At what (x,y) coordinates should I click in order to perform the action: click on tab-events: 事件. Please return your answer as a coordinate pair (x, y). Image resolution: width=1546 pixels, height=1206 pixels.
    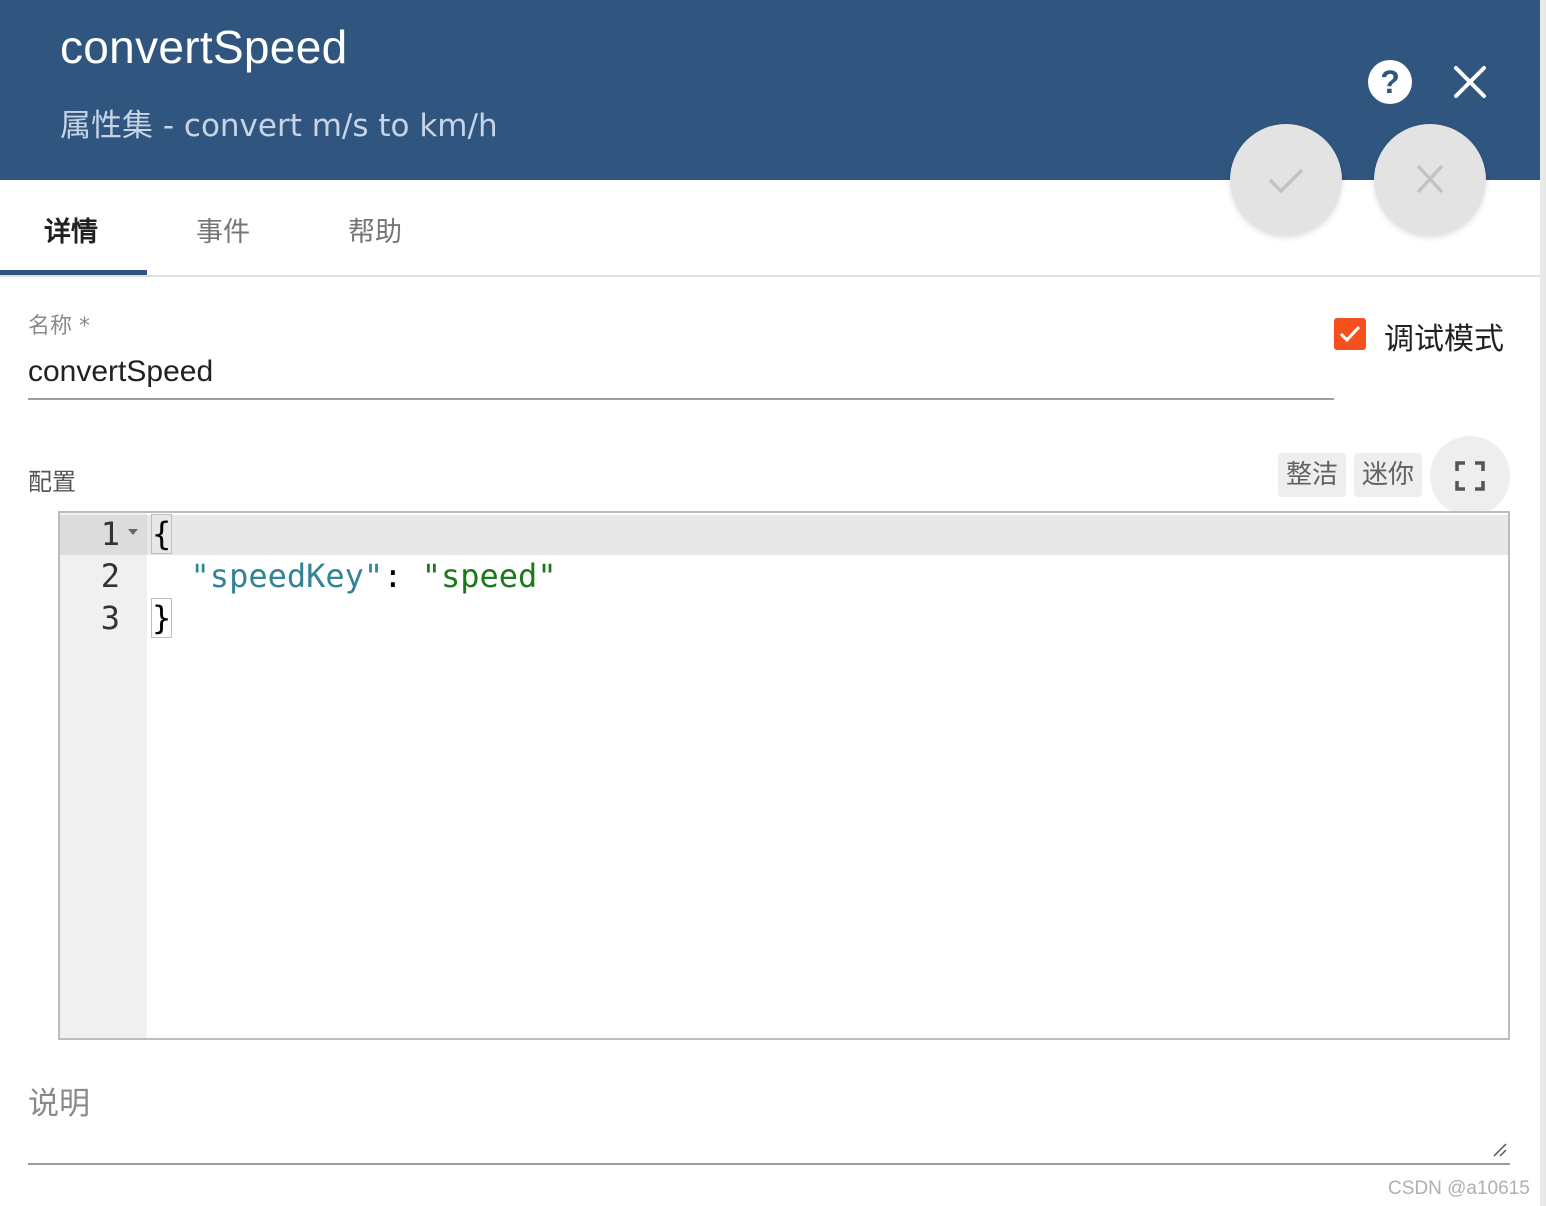
    Looking at the image, I should click on (223, 229).